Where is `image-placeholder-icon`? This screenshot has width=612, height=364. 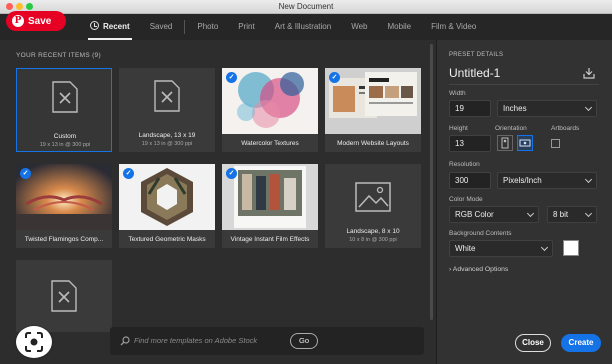
image-placeholder-icon is located at coordinates (373, 197).